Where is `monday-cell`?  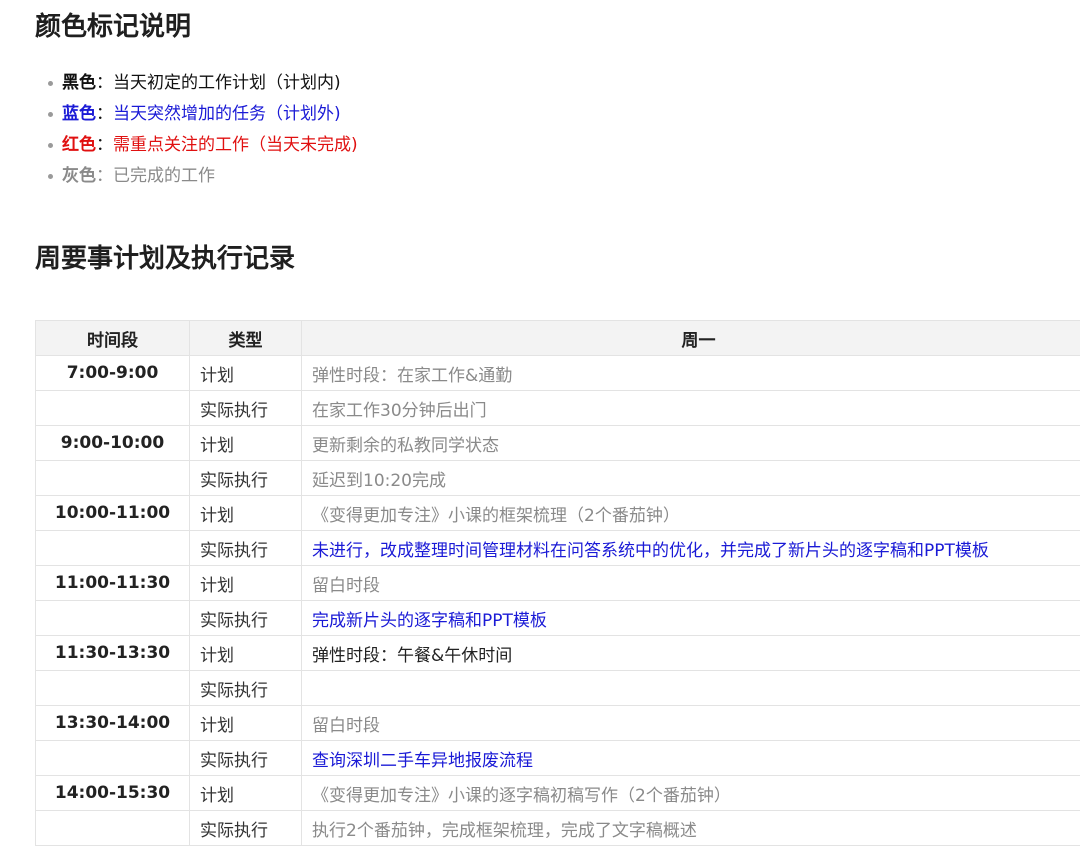 monday-cell is located at coordinates (691, 688).